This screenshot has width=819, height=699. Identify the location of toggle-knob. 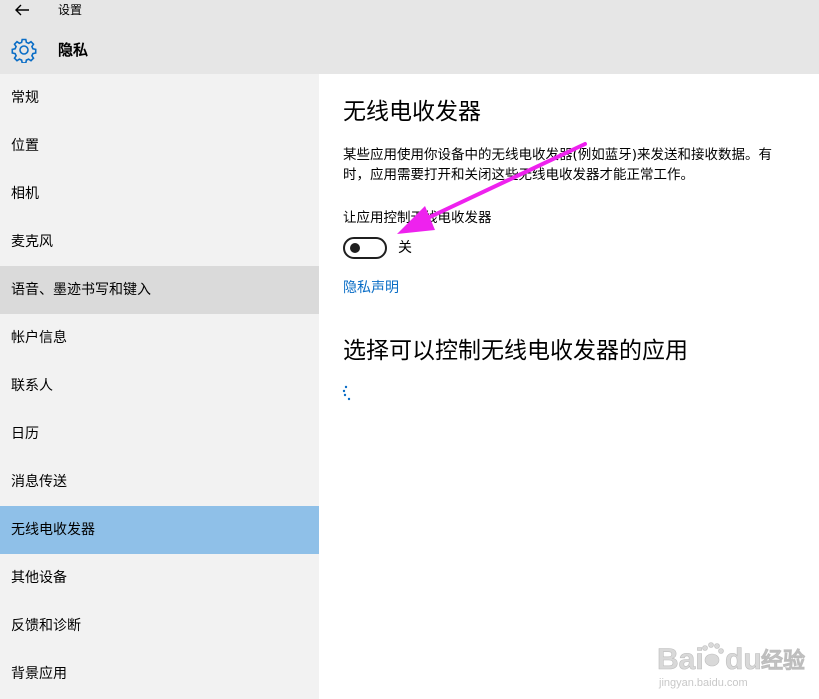
(355, 248).